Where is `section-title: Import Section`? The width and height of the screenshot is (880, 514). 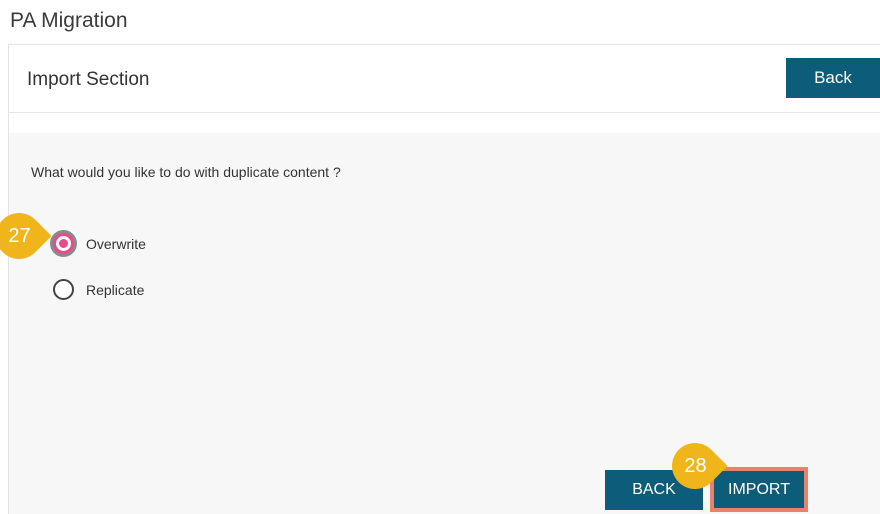
section-title: Import Section is located at coordinates (88, 79).